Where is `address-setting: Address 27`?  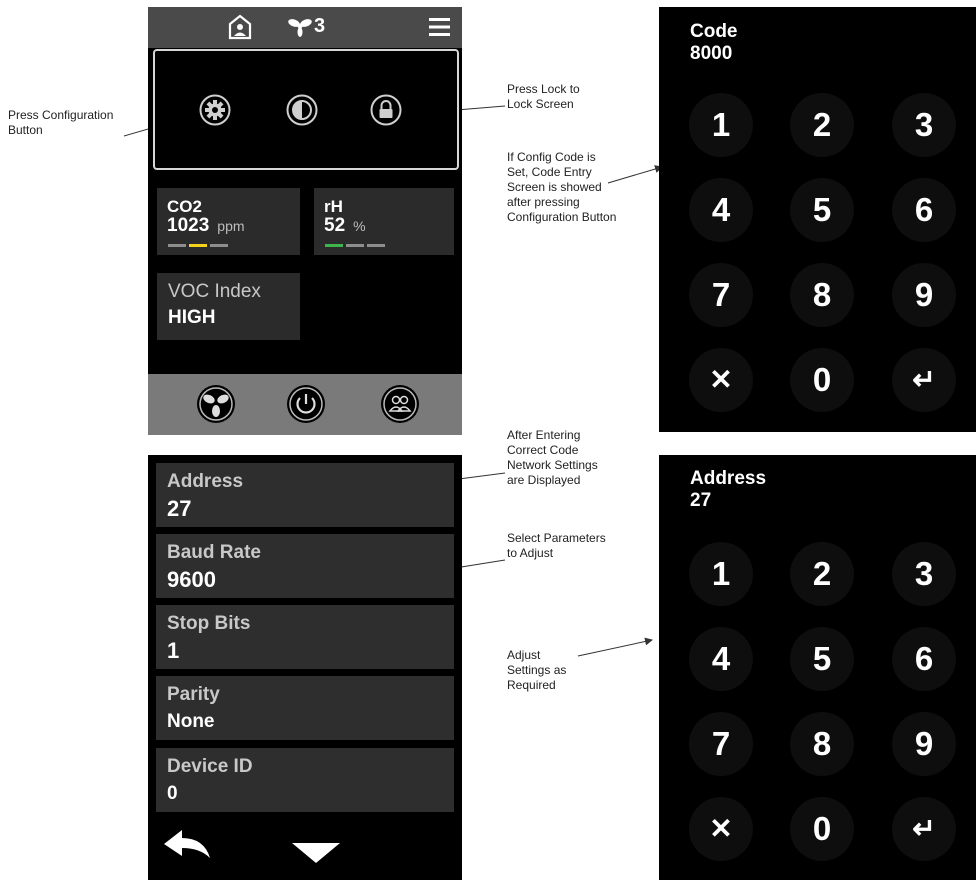
address-setting: Address 27 is located at coordinates (305, 495).